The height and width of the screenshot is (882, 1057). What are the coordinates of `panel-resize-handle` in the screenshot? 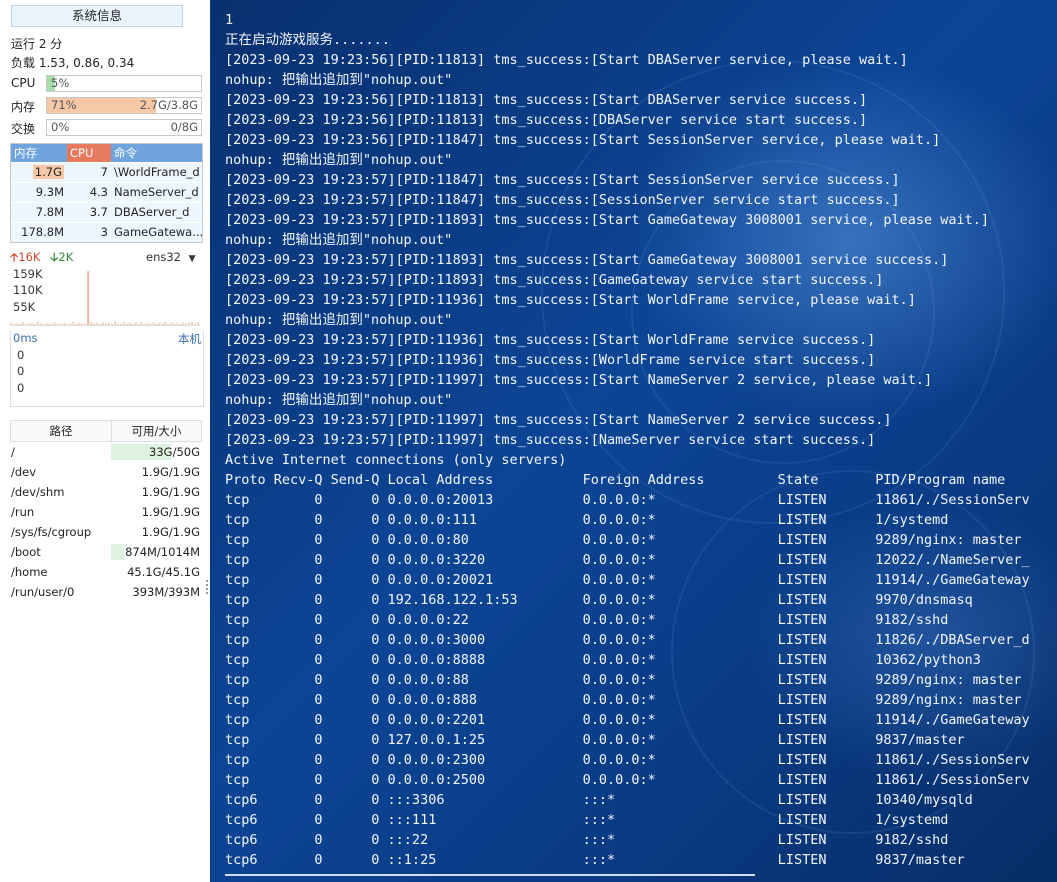 It's located at (207, 587).